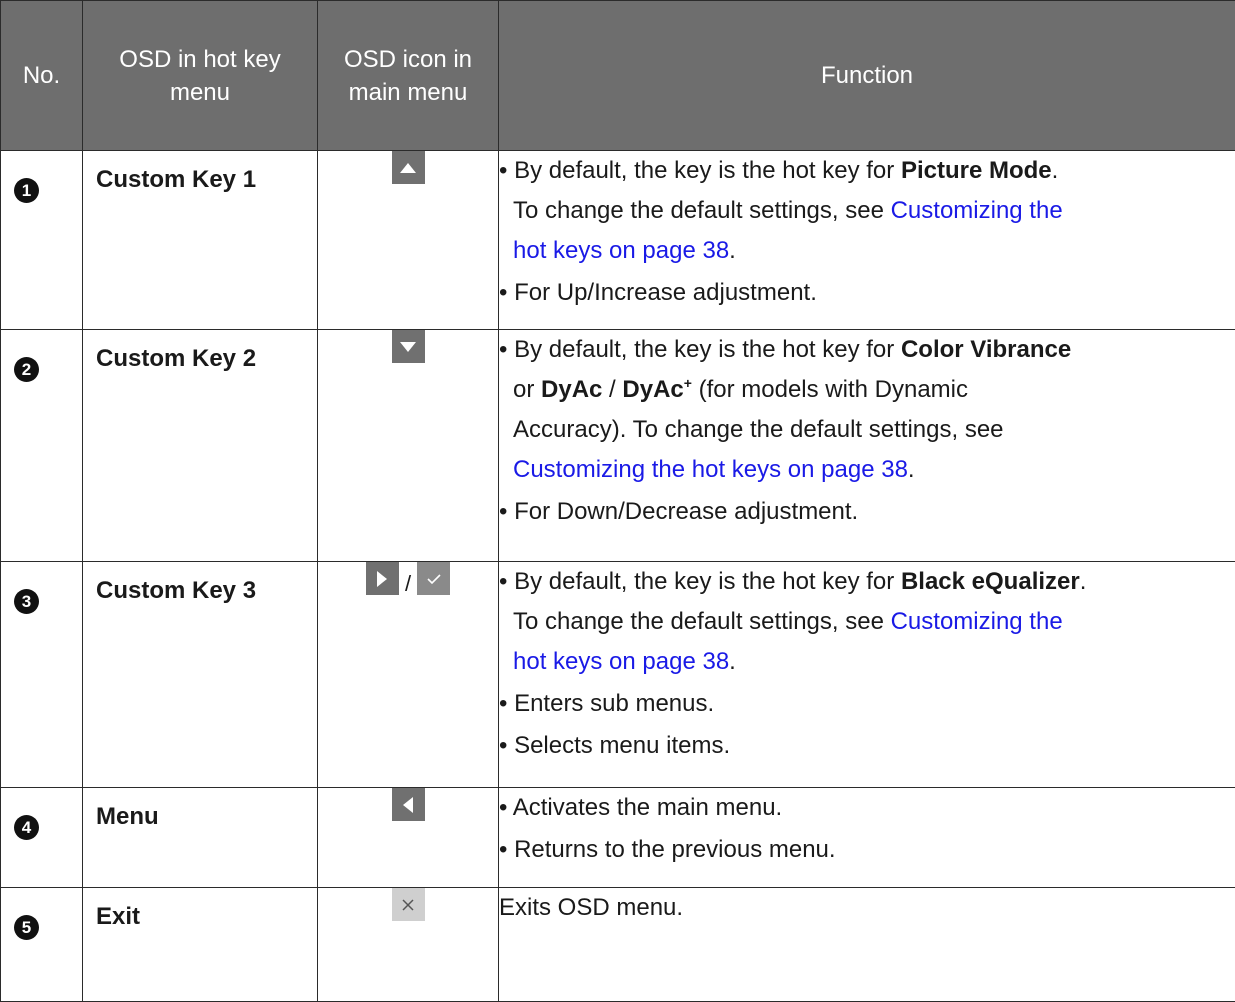 The width and height of the screenshot is (1235, 1002). What do you see at coordinates (42, 76) in the screenshot?
I see `header-no: No.` at bounding box center [42, 76].